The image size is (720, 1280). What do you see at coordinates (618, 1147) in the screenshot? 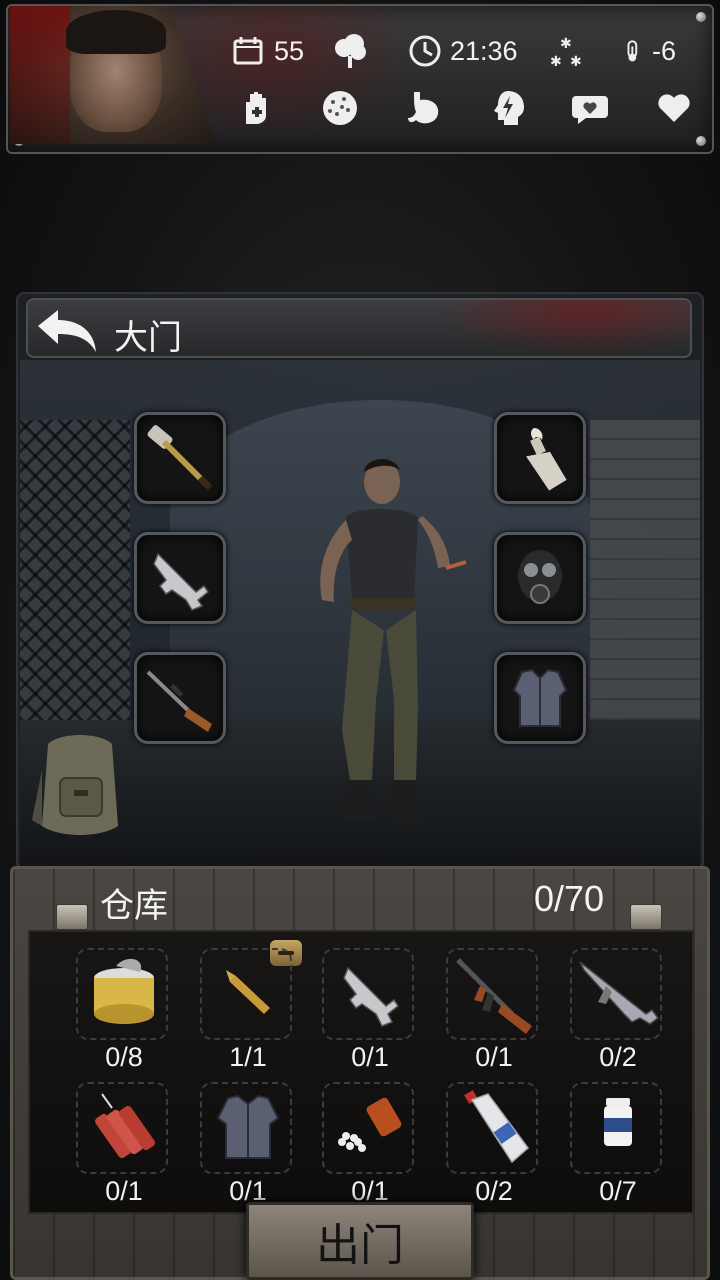
I see `warehouse-item: 0/7` at bounding box center [618, 1147].